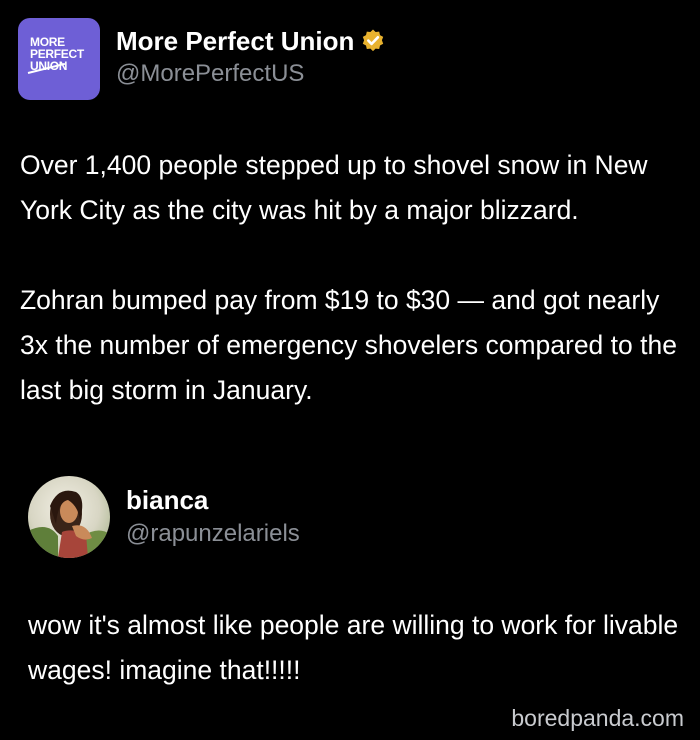 Image resolution: width=700 pixels, height=740 pixels. What do you see at coordinates (213, 534) in the screenshot?
I see `reply-handle: @rapunzelariels` at bounding box center [213, 534].